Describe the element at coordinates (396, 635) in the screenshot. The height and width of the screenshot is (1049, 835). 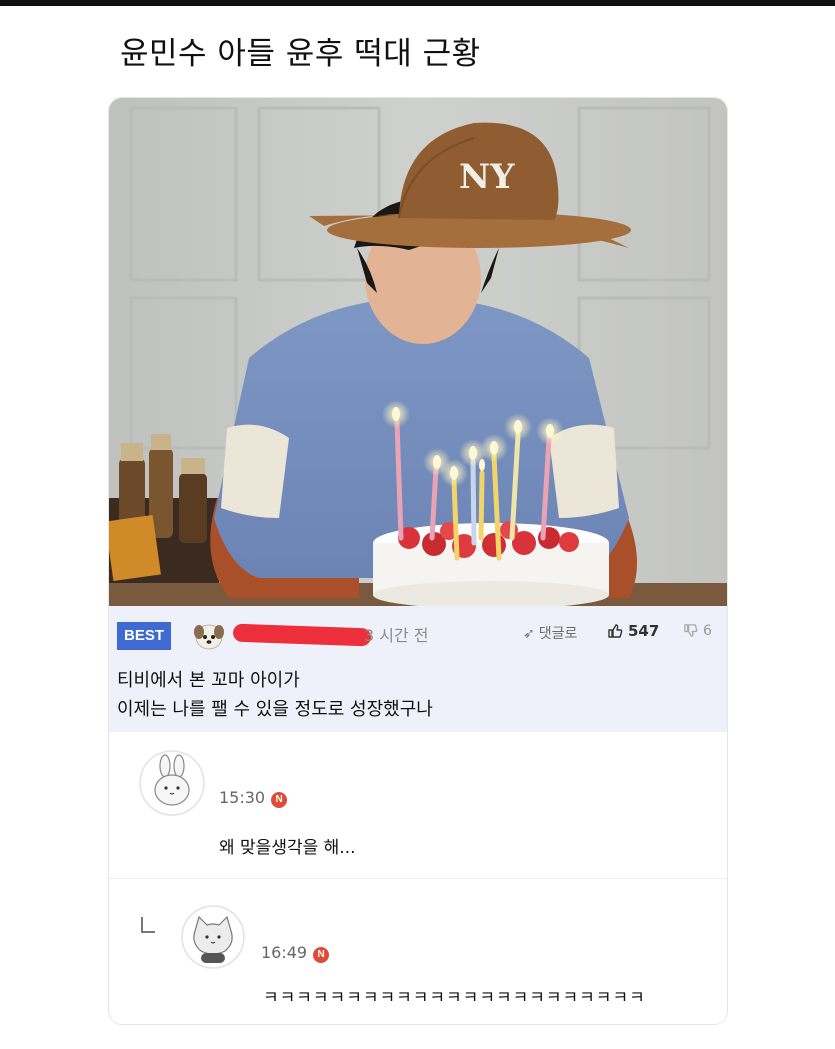
I see `best-comment-time: 3 시간 전` at that location.